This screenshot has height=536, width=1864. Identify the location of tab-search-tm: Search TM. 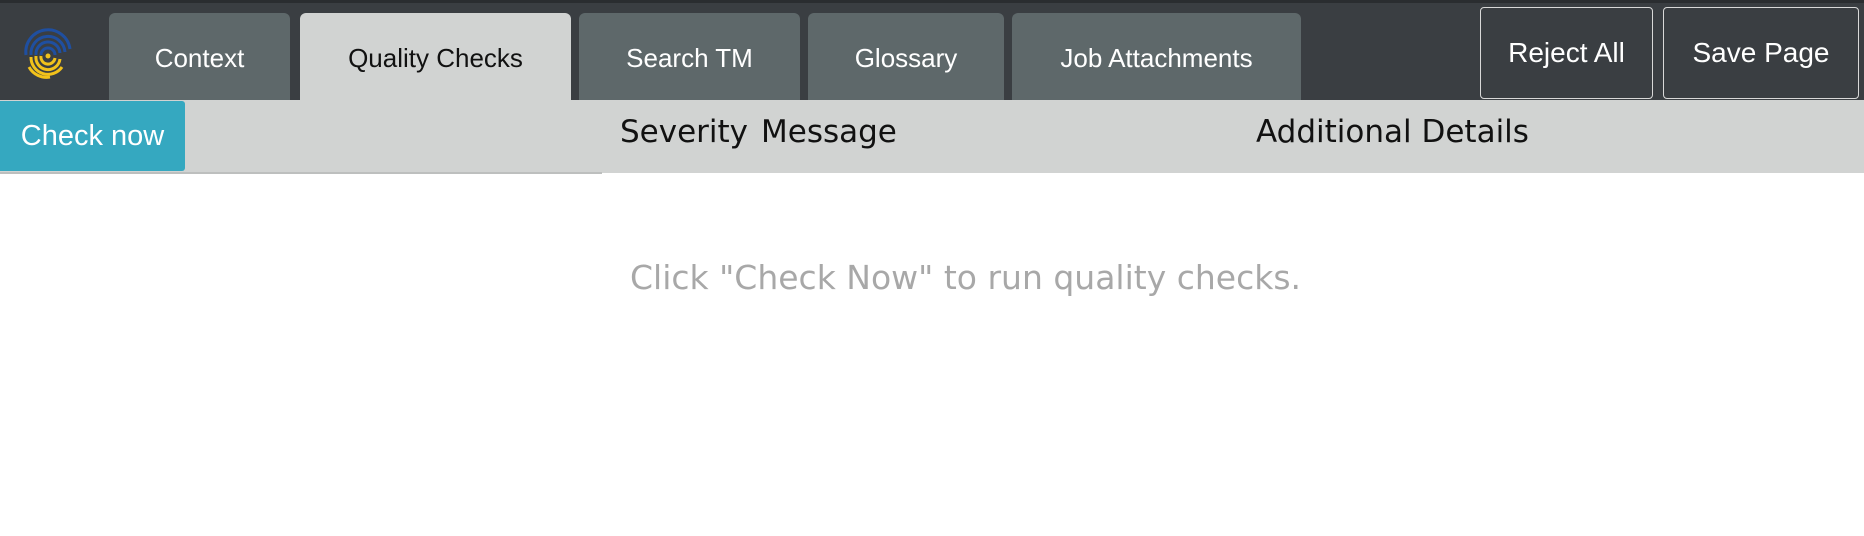
(689, 58).